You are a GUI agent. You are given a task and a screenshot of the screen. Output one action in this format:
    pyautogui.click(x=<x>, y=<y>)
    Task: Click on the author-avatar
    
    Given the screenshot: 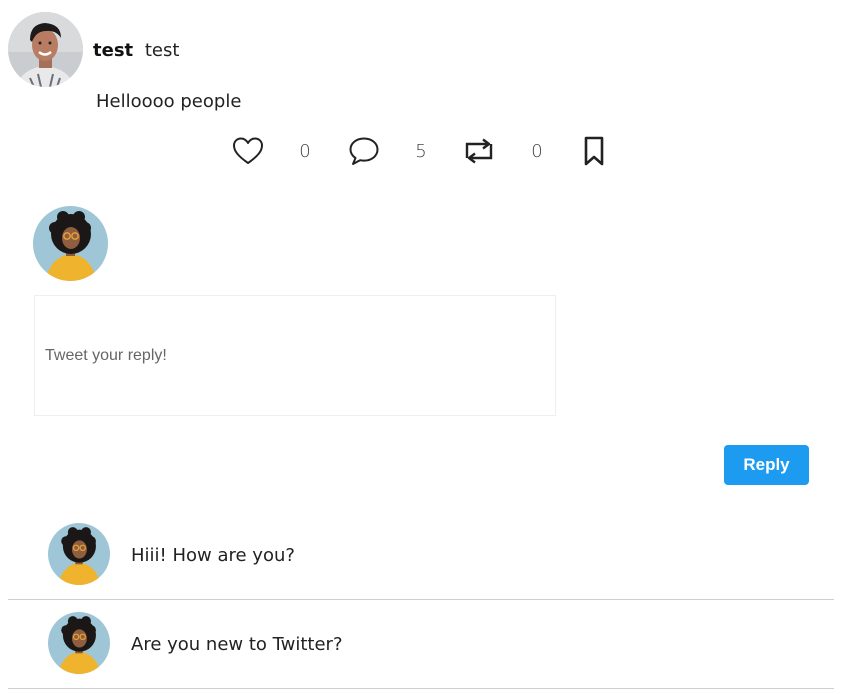 What is the action you would take?
    pyautogui.click(x=45, y=49)
    